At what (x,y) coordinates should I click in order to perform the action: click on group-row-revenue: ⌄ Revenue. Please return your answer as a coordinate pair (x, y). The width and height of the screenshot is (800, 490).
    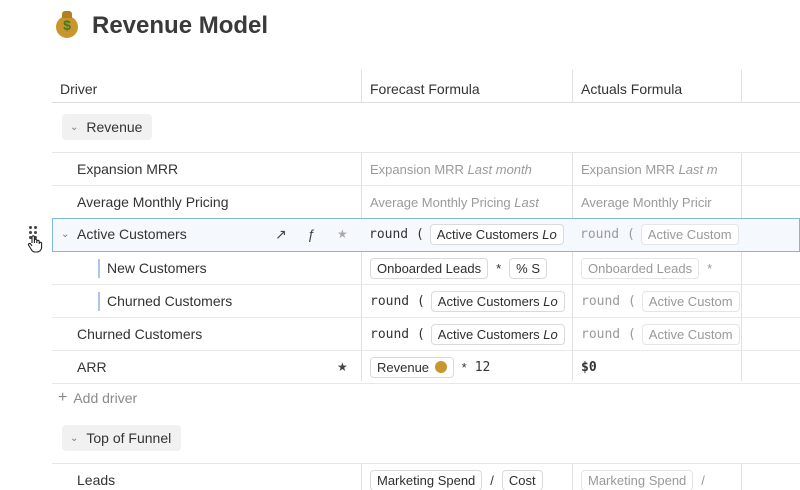
    Looking at the image, I should click on (426, 128).